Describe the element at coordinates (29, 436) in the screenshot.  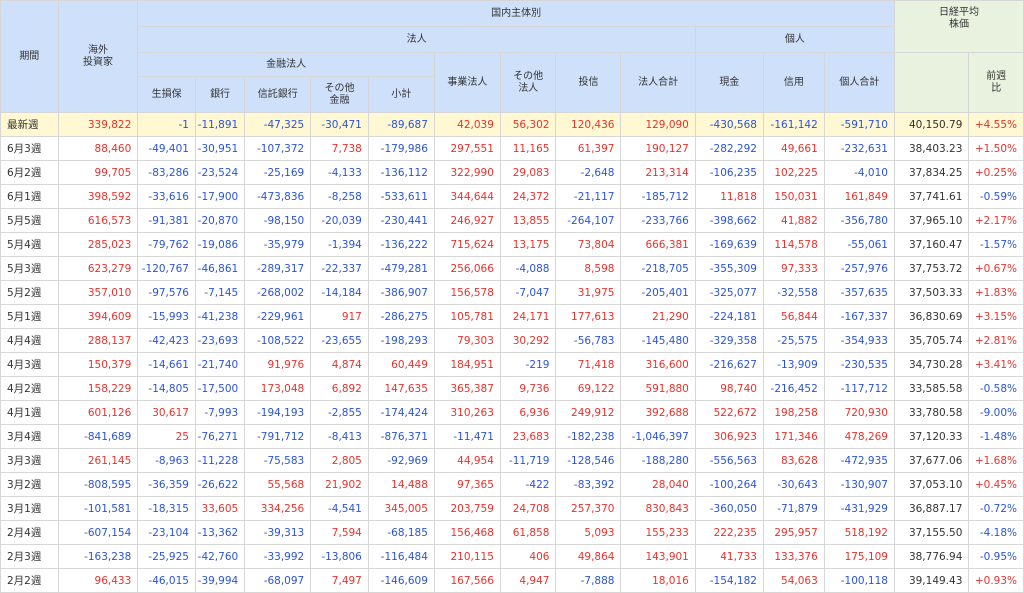
I see `period-cell: 3月4週` at that location.